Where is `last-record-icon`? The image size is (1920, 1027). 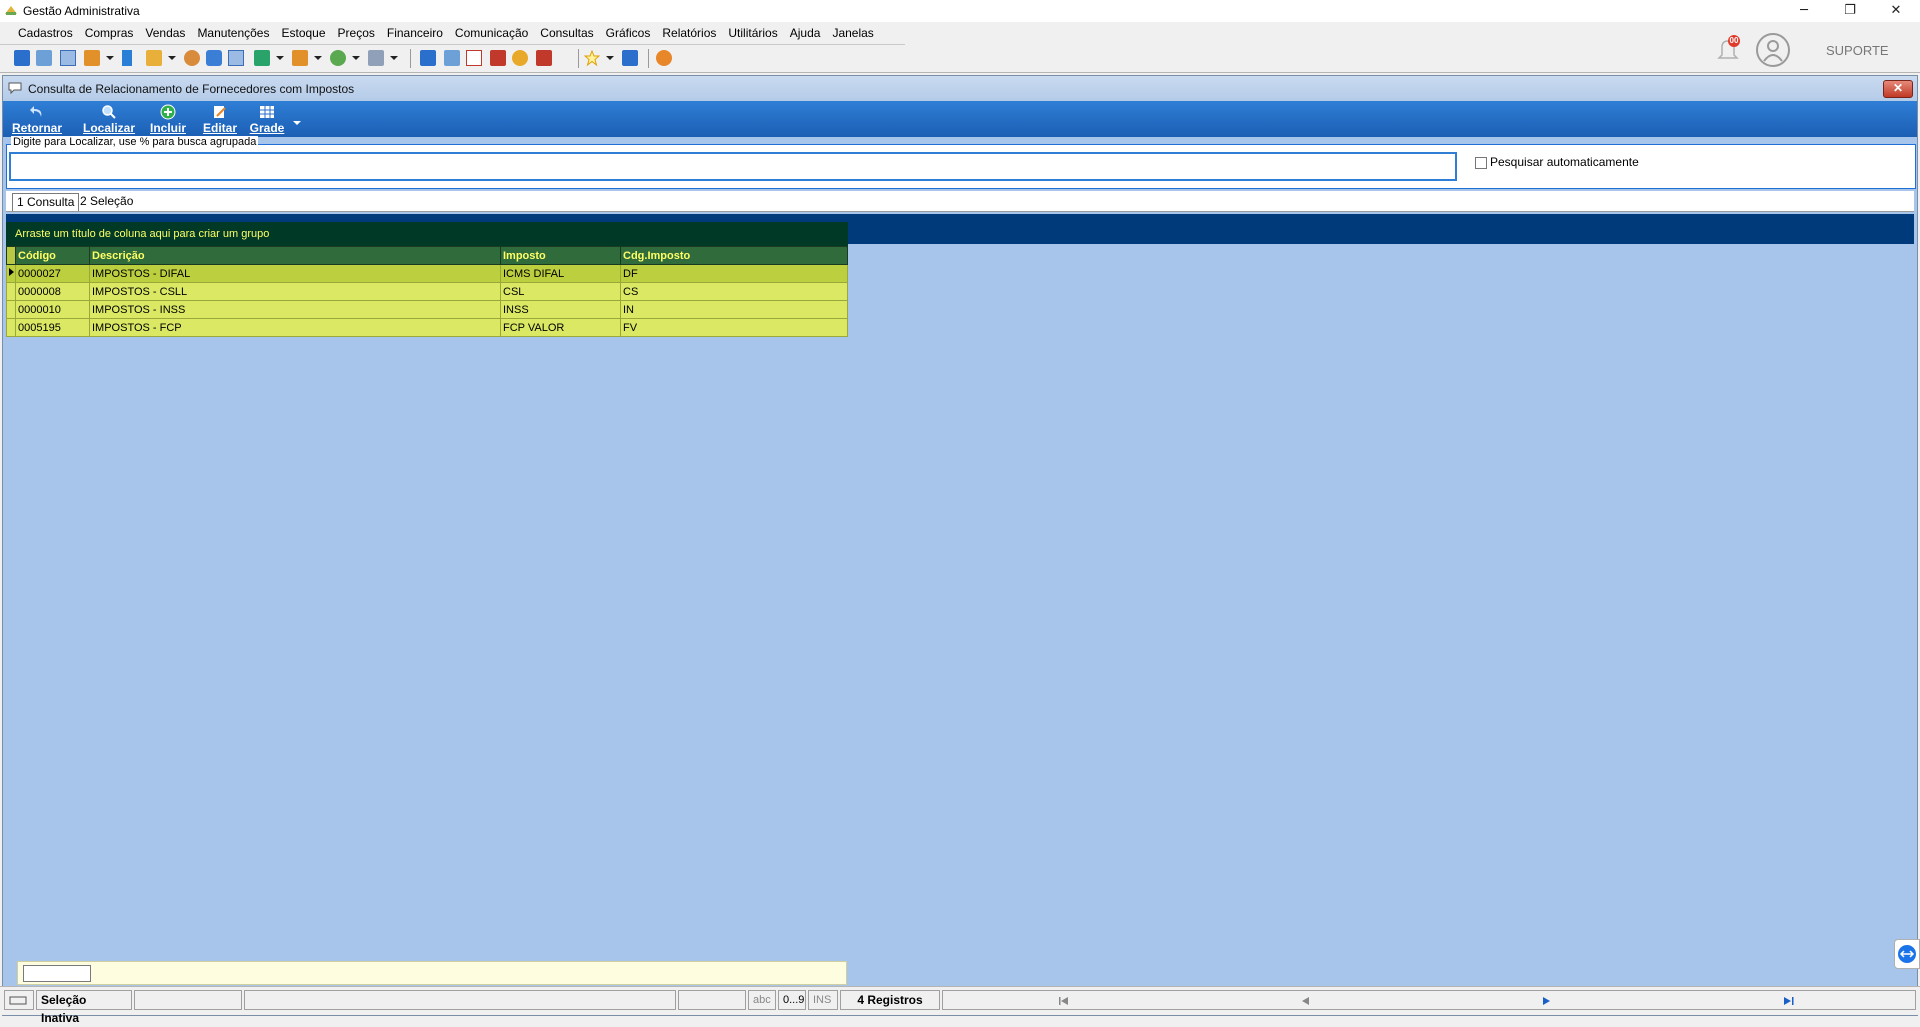 last-record-icon is located at coordinates (1789, 1001).